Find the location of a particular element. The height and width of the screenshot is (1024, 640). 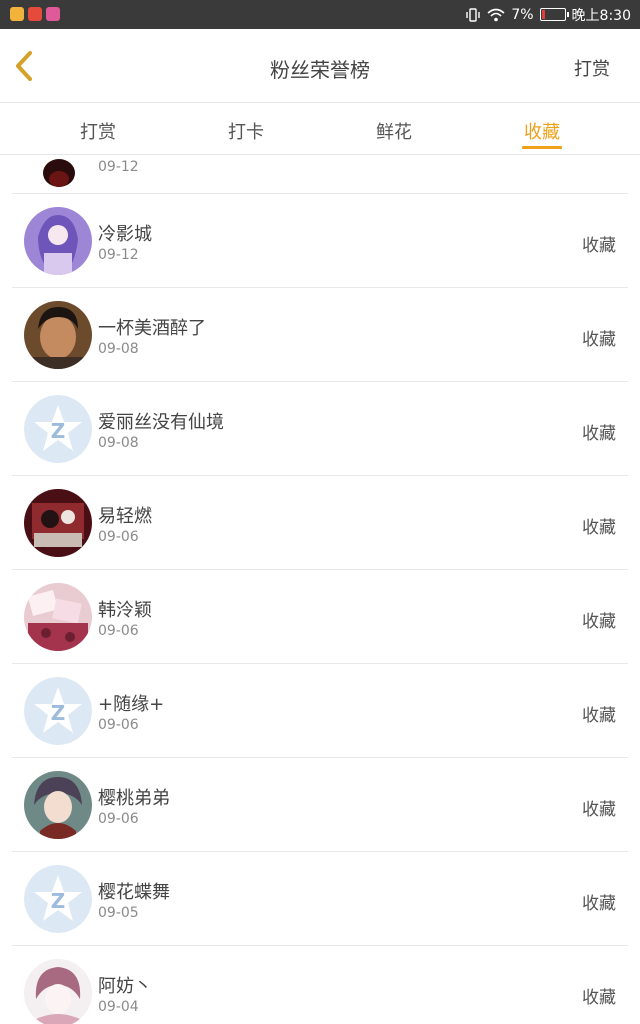

list-item: 樱桃弟弟 09-06 收藏 is located at coordinates (320, 805).